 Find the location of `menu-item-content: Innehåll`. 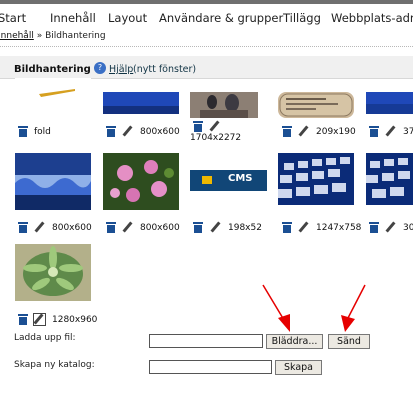

menu-item-content: Innehåll is located at coordinates (73, 18).